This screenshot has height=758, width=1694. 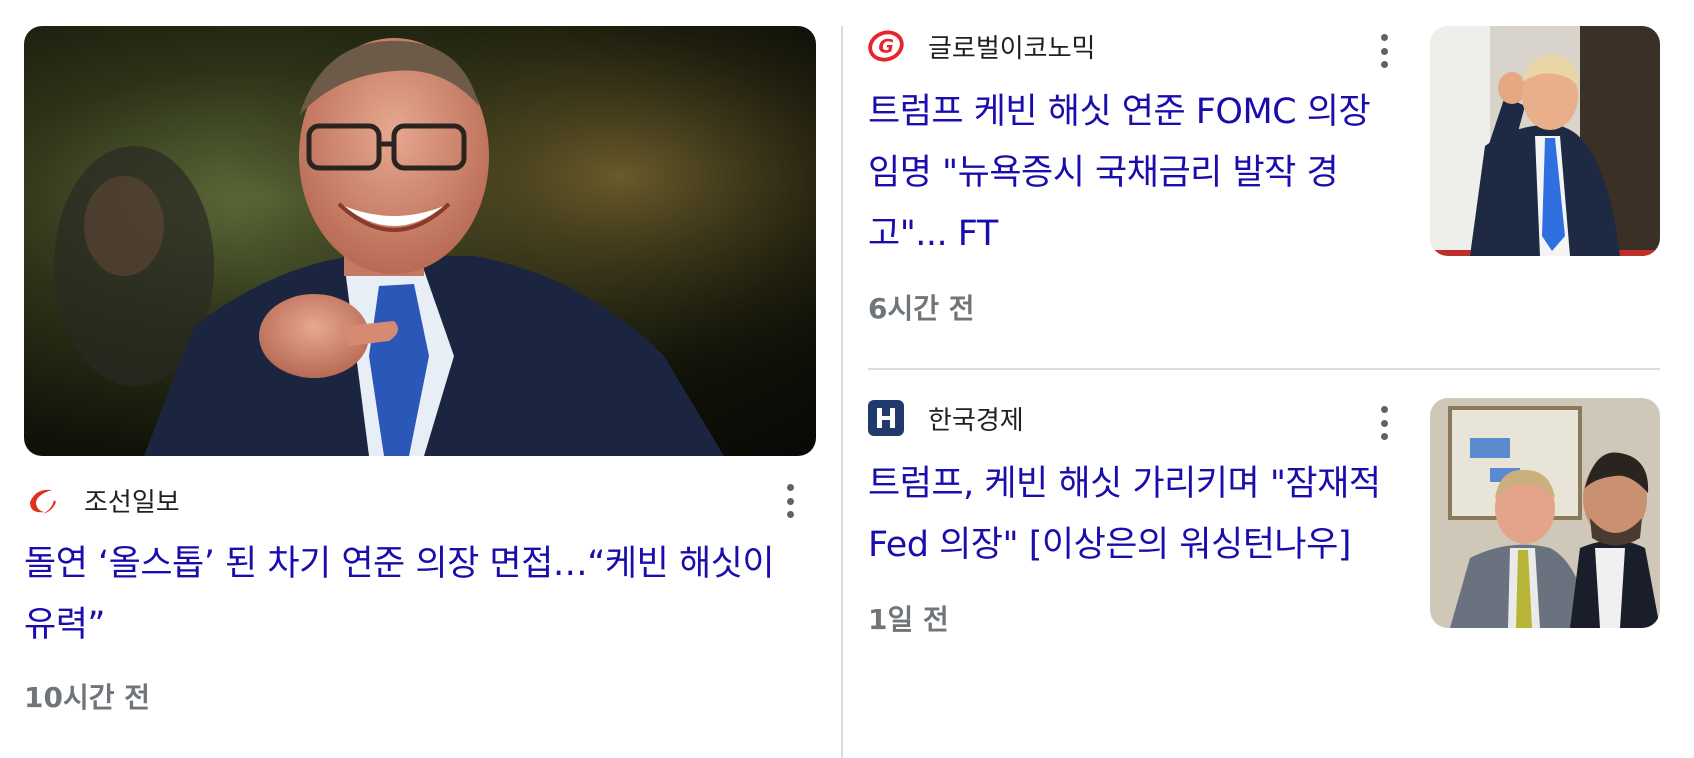 What do you see at coordinates (1128, 418) in the screenshot?
I see `source-row: 한국경제` at bounding box center [1128, 418].